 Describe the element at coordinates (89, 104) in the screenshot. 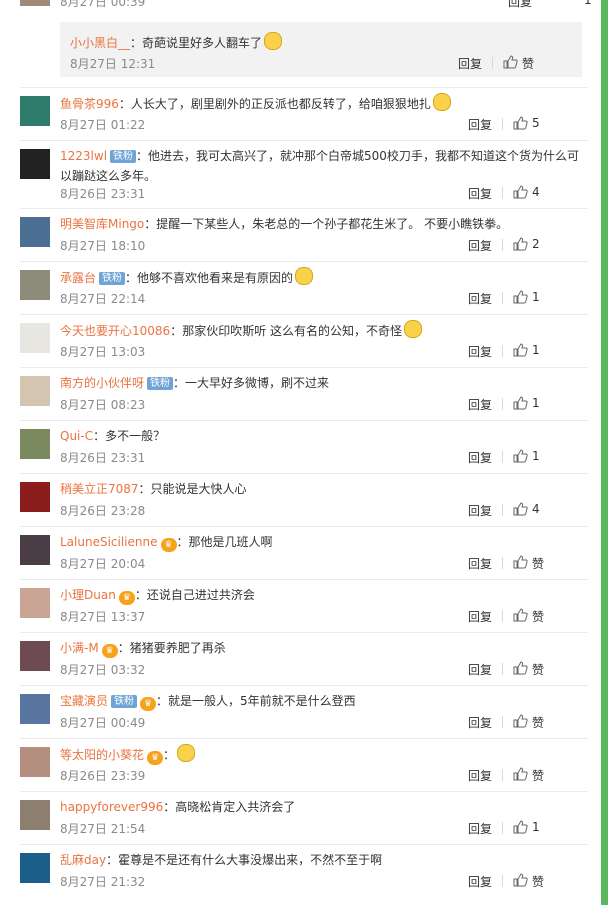

I see `comment-username: 鱼骨茶996` at that location.